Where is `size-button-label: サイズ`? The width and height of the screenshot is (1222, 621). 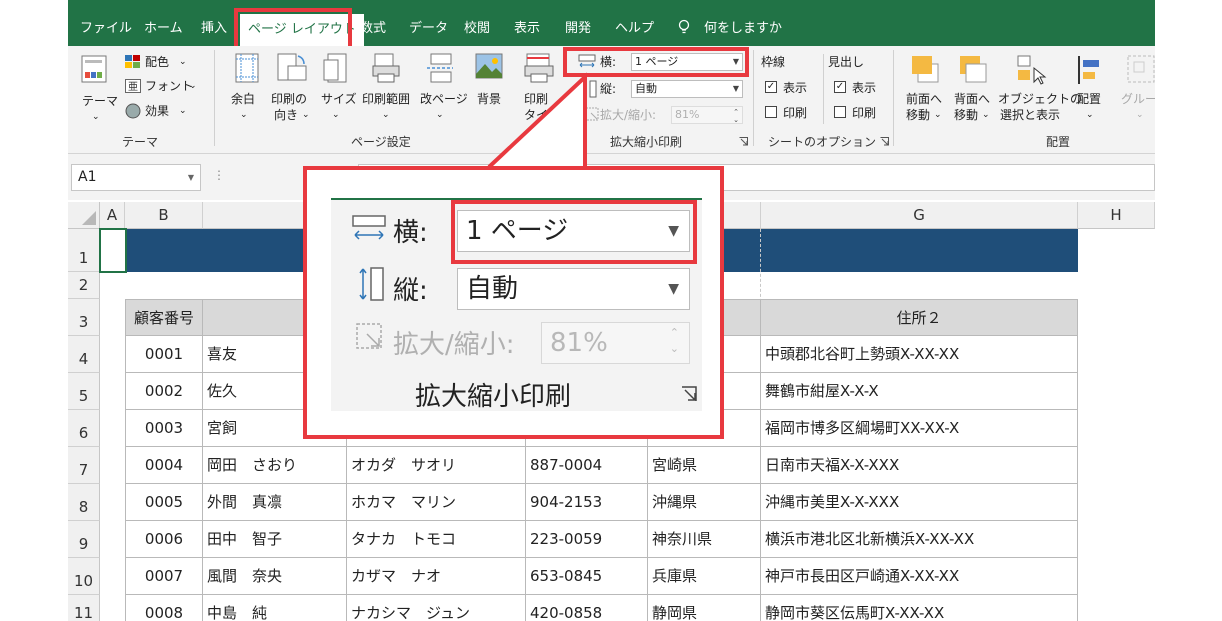 size-button-label: サイズ is located at coordinates (339, 99).